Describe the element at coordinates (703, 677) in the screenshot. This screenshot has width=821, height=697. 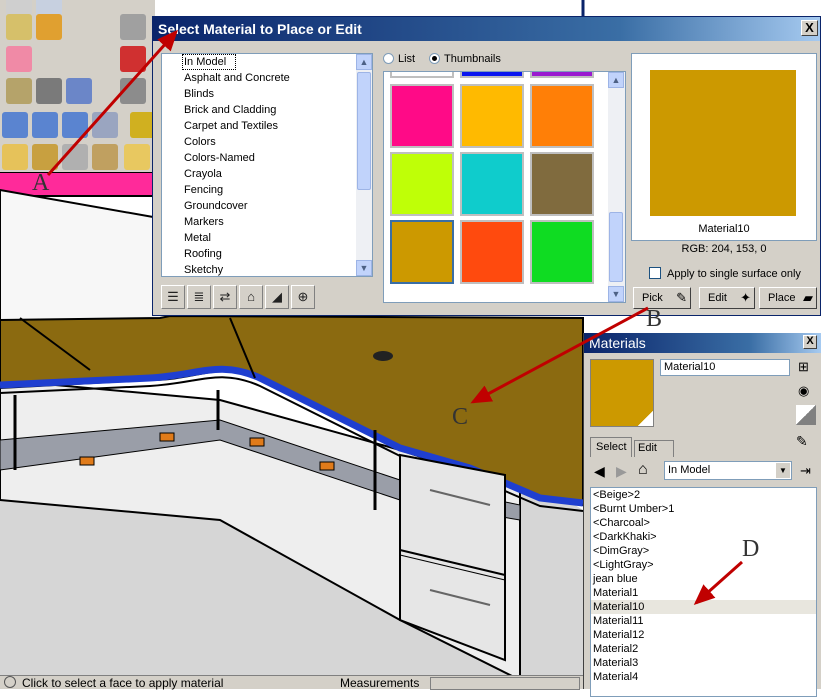
I see `material-list-item: Material4` at that location.